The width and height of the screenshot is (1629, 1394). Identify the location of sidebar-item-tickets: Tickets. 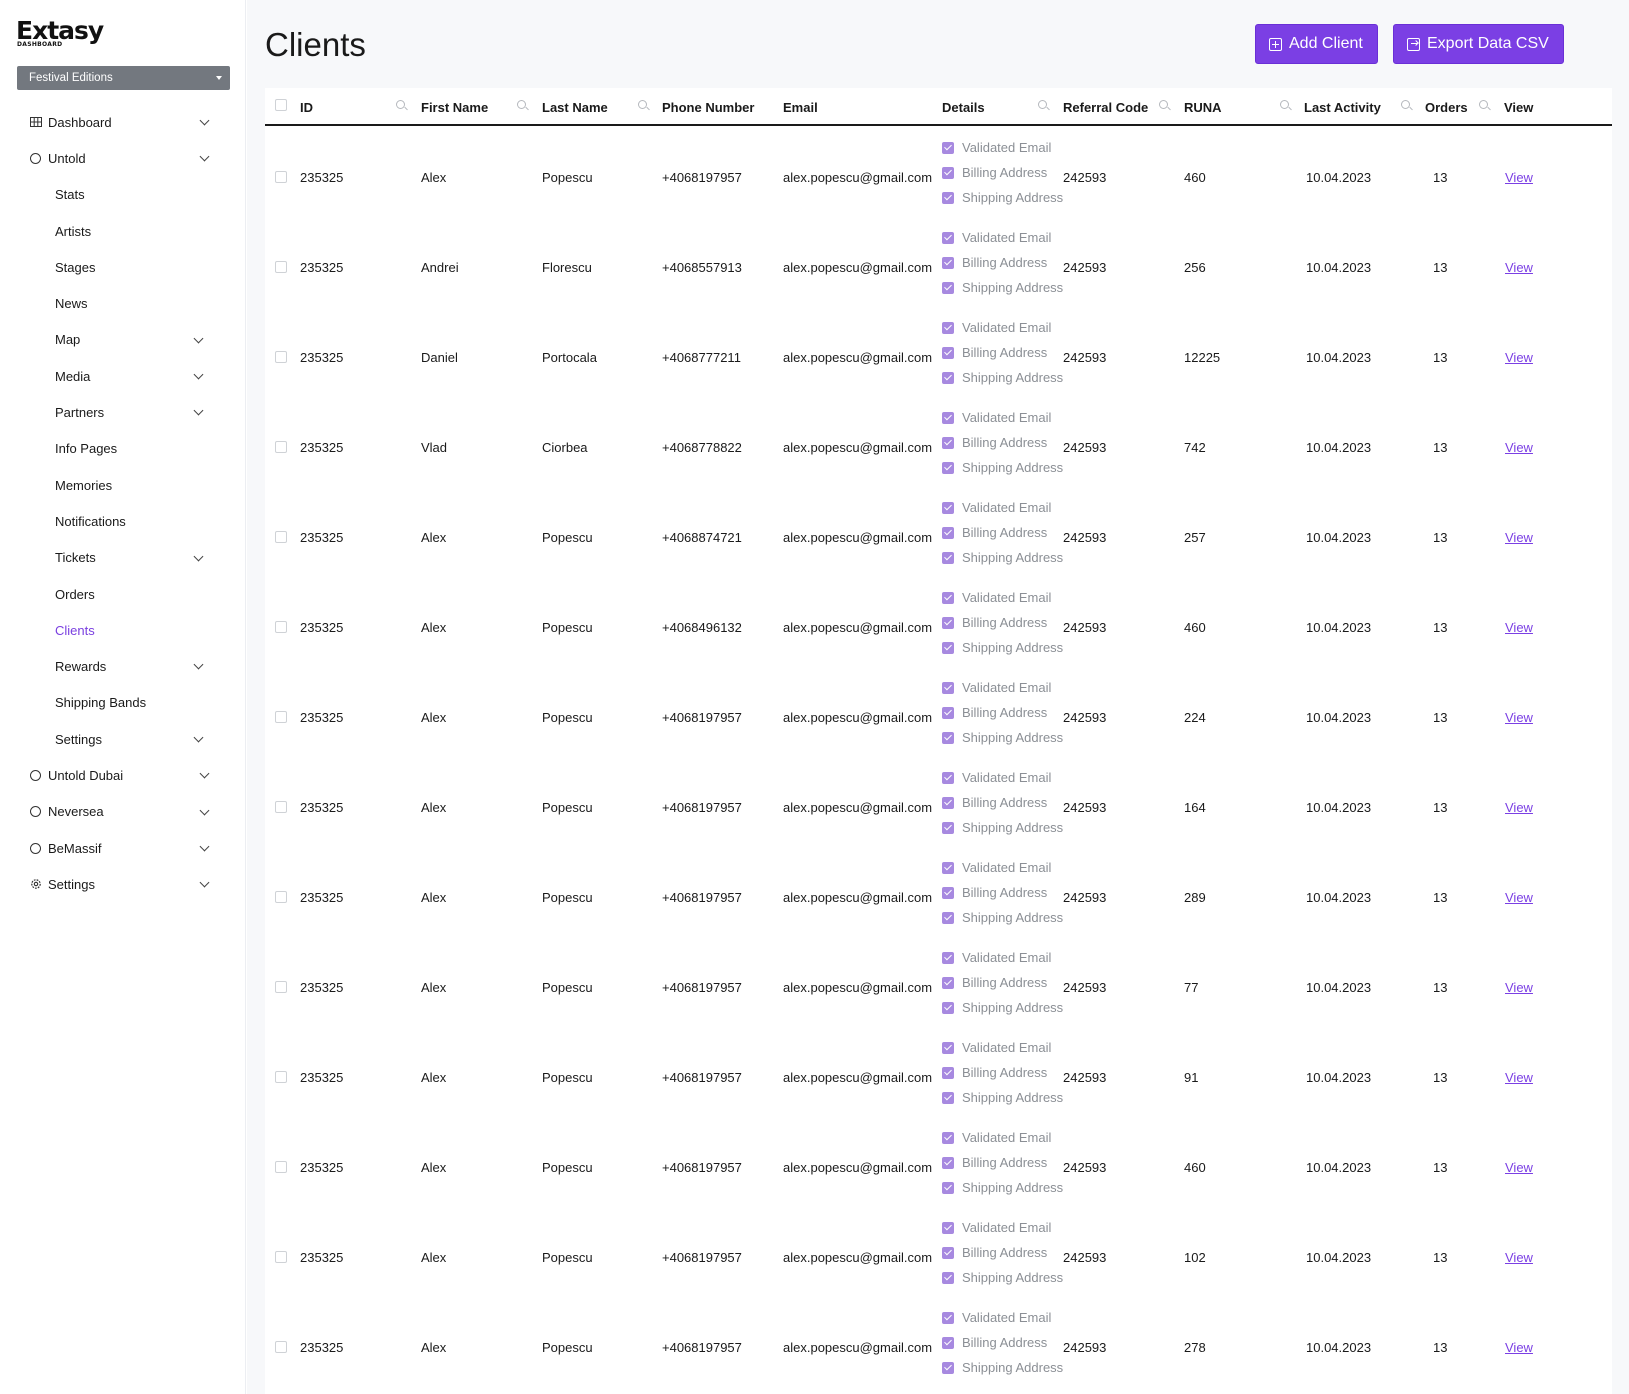
(123, 558).